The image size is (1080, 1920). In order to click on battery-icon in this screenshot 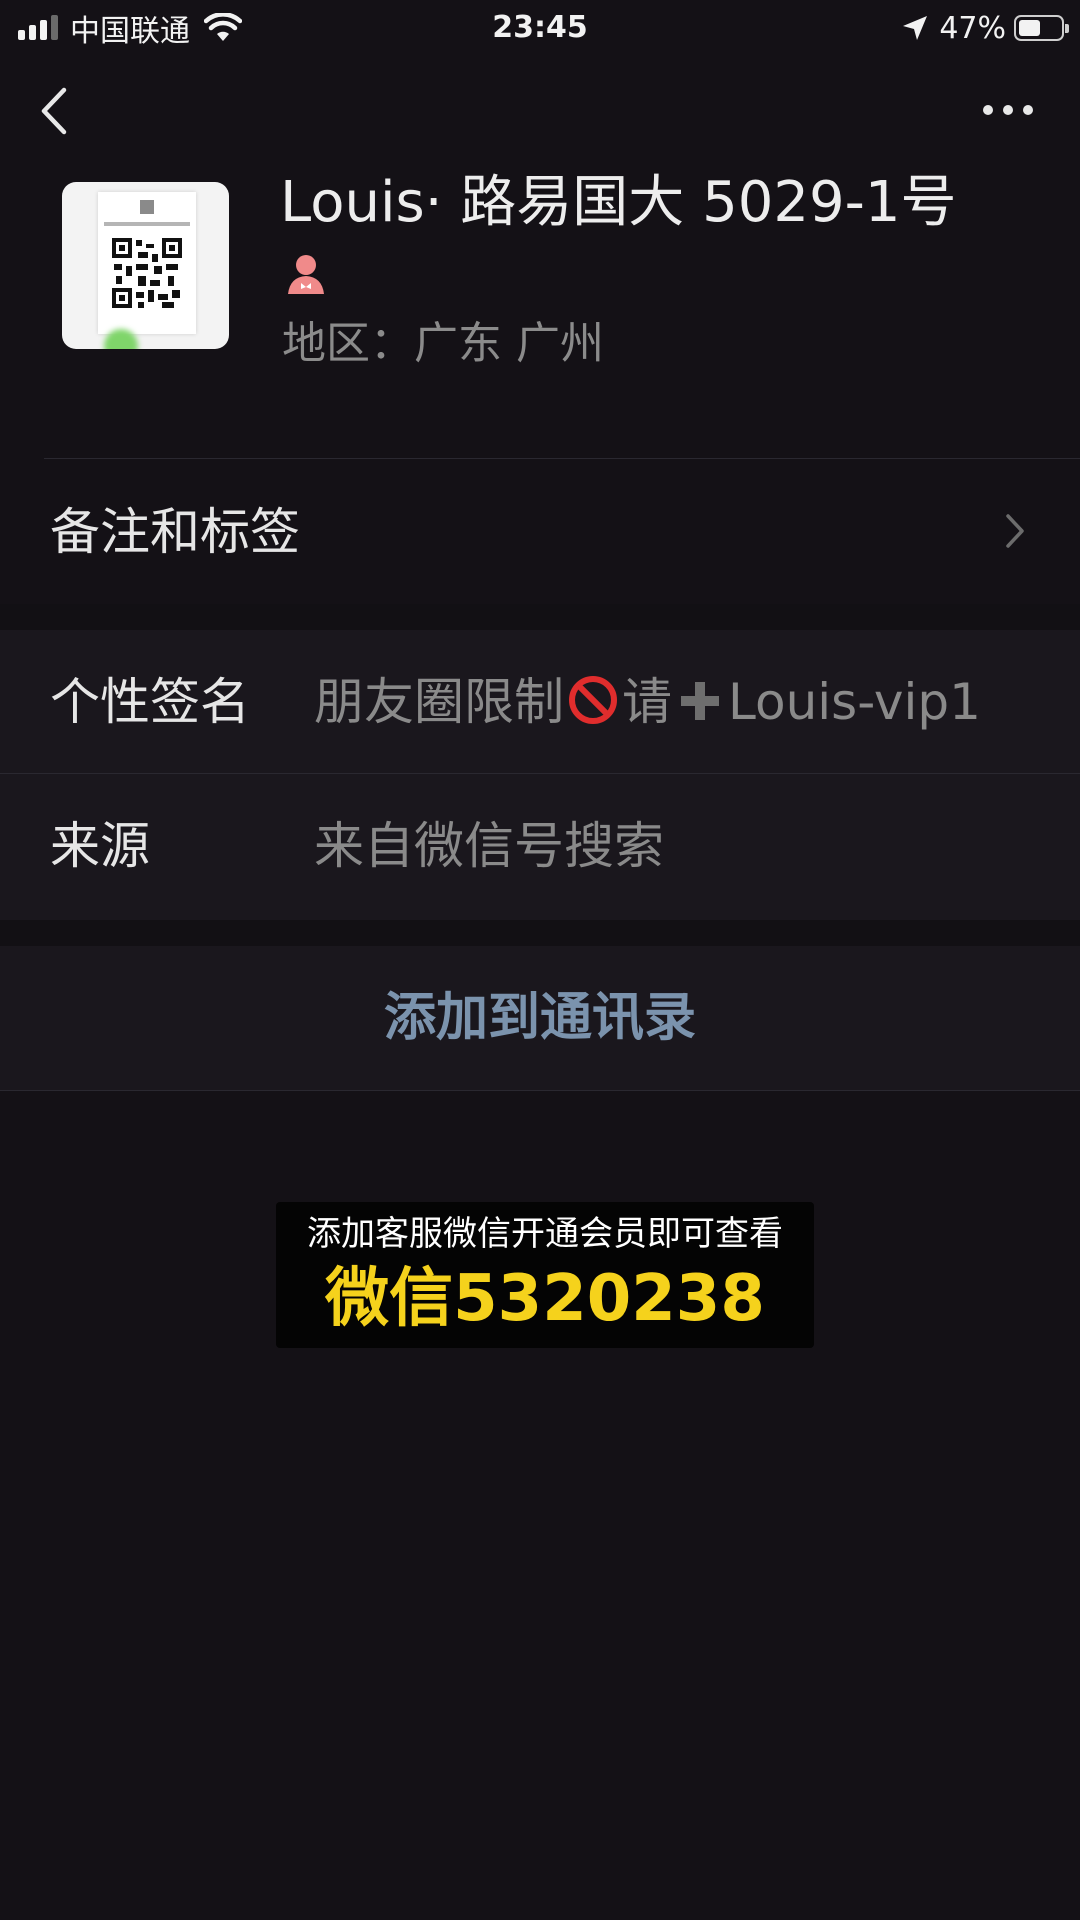, I will do `click(1041, 28)`.